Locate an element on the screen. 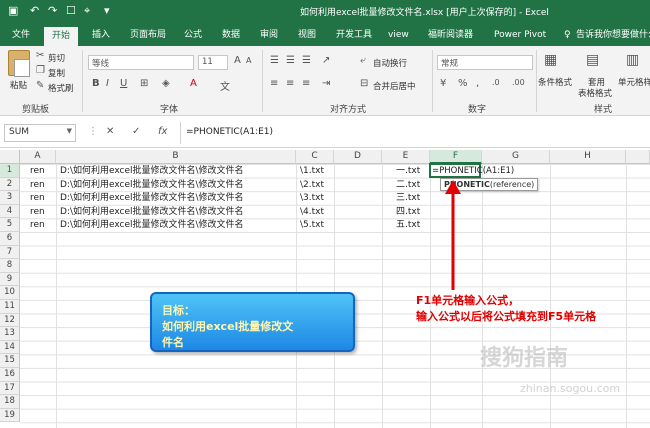  name-box: SUM ▼ is located at coordinates (40, 133).